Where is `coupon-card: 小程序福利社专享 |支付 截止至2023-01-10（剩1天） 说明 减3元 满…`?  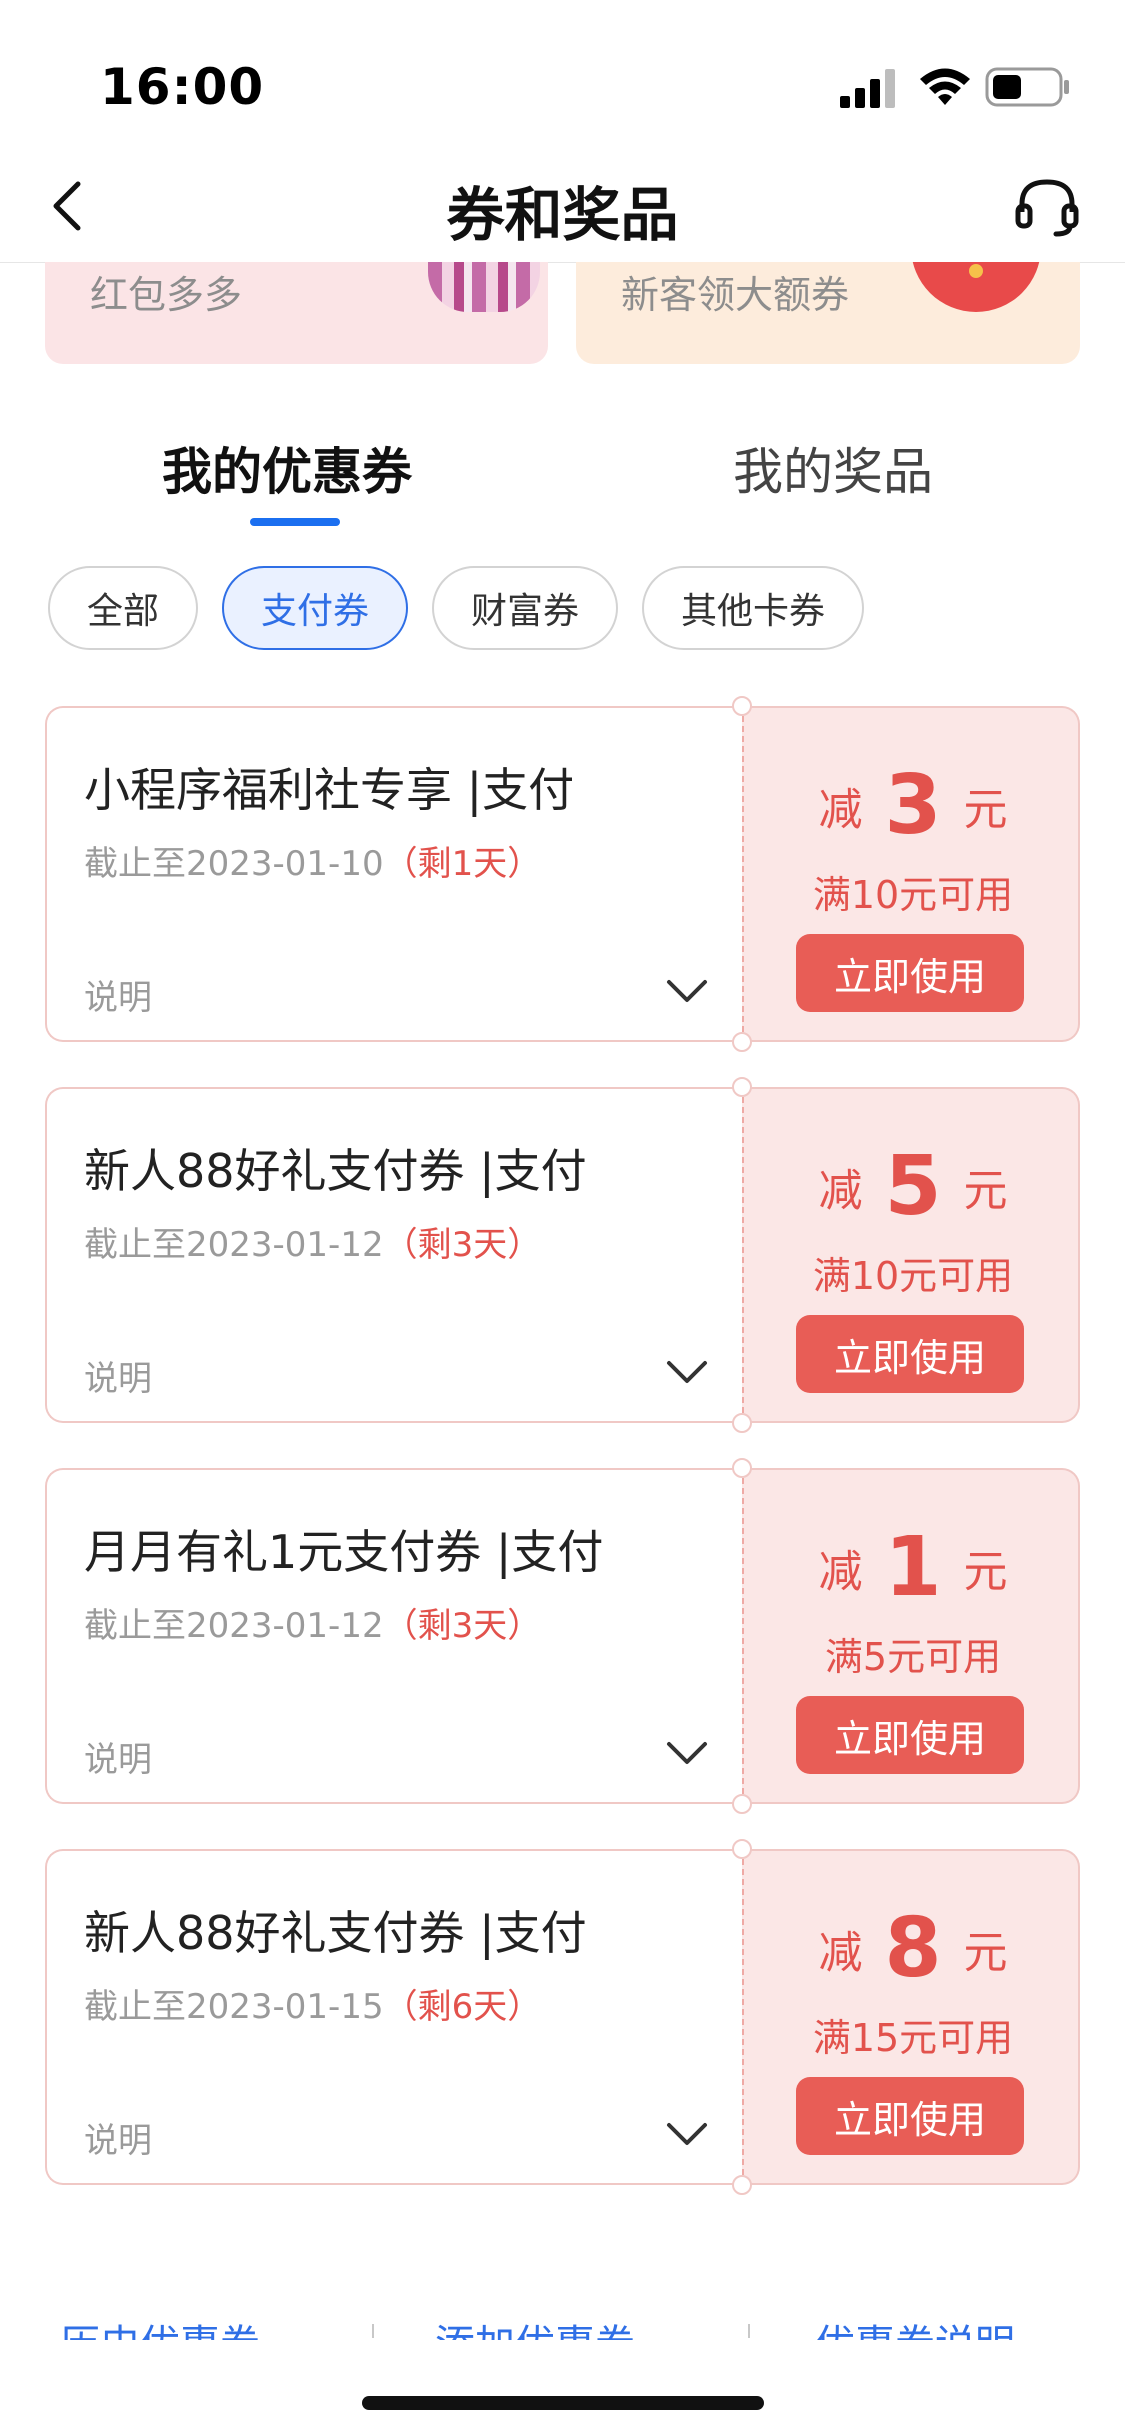 coupon-card: 小程序福利社专享 |支付 截止至2023-01-10（剩1天） 说明 减3元 满… is located at coordinates (562, 874).